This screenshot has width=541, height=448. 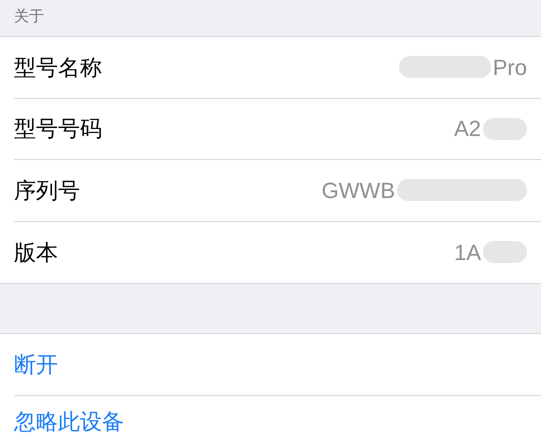 I want to click on row-value: 1A, so click(x=467, y=252).